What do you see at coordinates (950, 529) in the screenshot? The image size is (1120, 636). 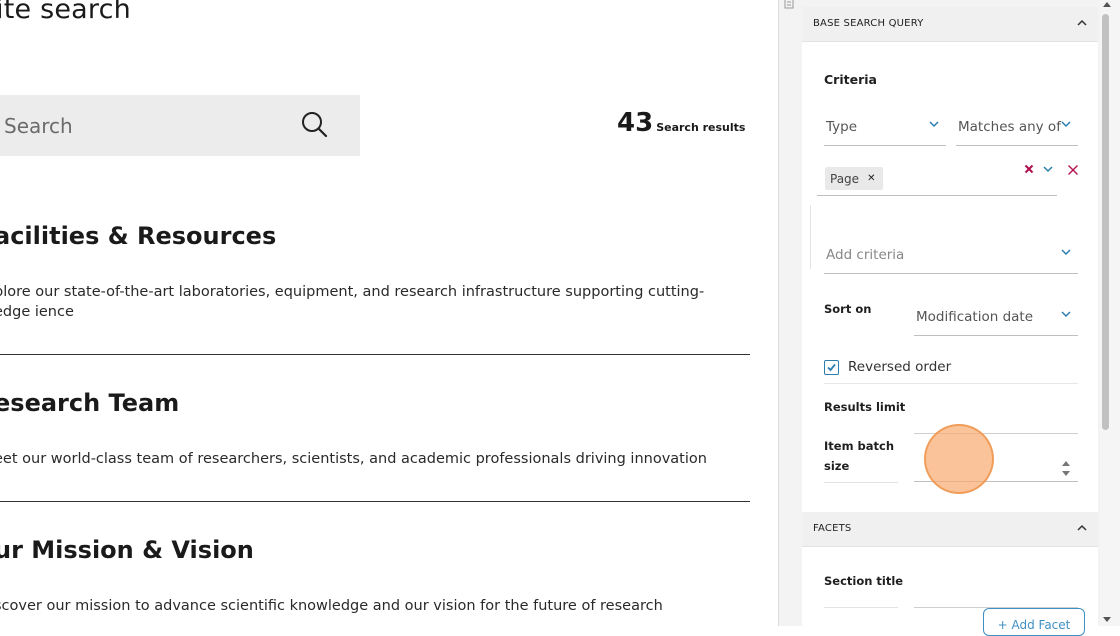 I see `facets-header: FACETS` at bounding box center [950, 529].